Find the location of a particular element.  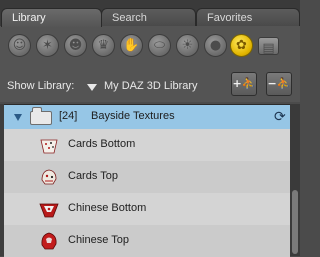

tab-bar: Library Search Favorites is located at coordinates (150, 13).